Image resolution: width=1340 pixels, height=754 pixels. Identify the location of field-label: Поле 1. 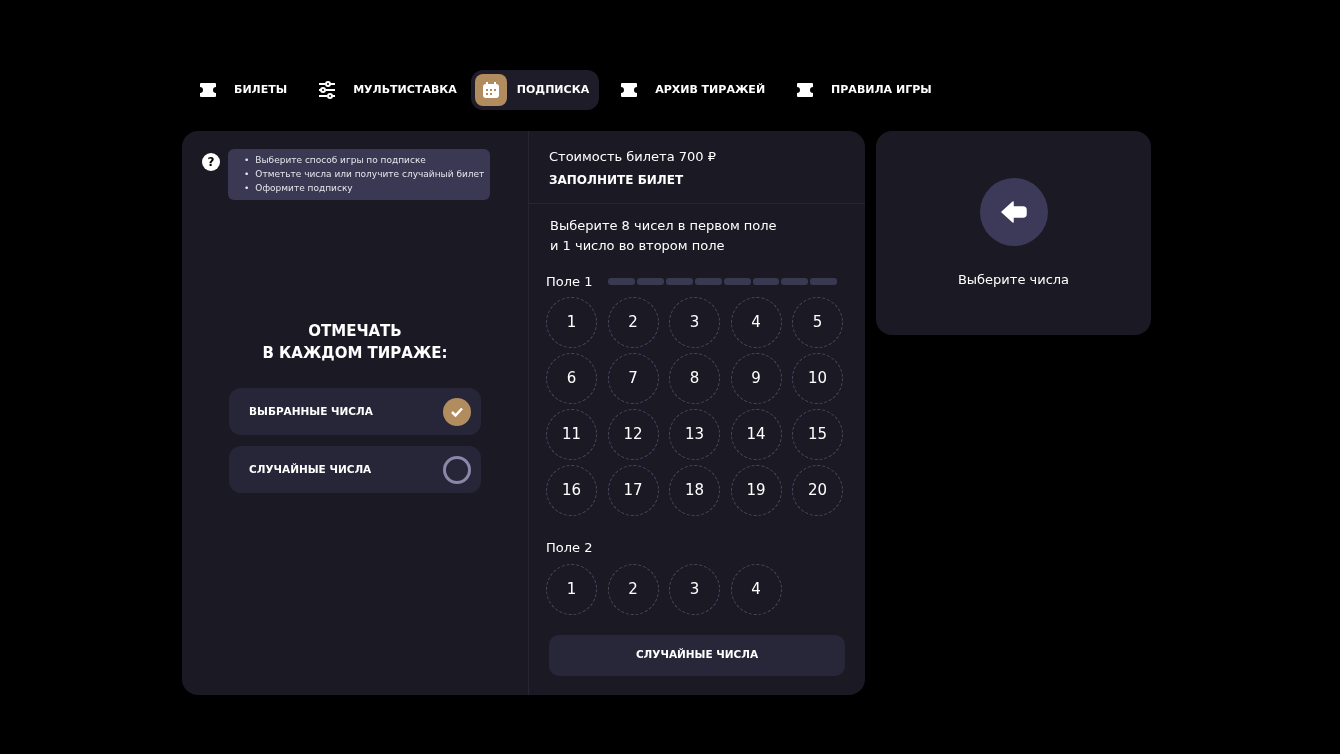
(569, 281).